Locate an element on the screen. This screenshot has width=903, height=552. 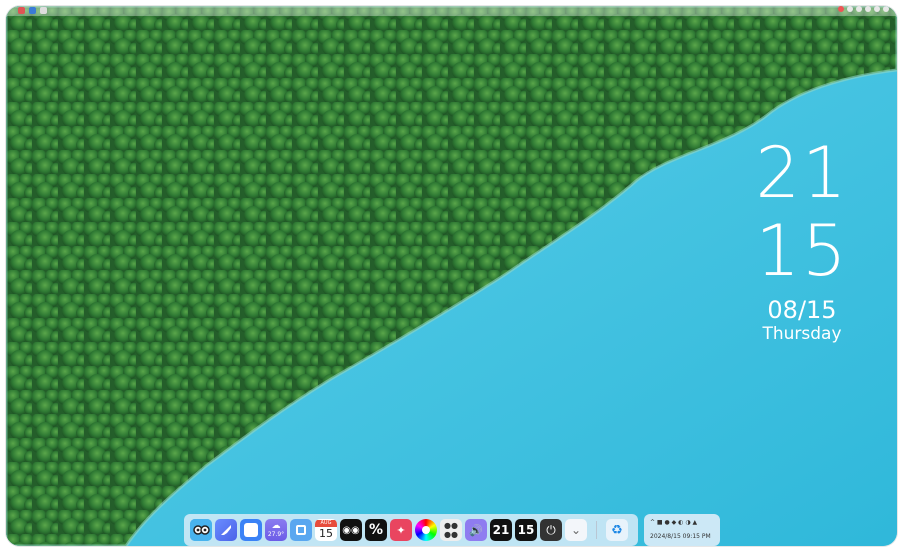
eyes-icon: ◉◉ is located at coordinates (351, 530).